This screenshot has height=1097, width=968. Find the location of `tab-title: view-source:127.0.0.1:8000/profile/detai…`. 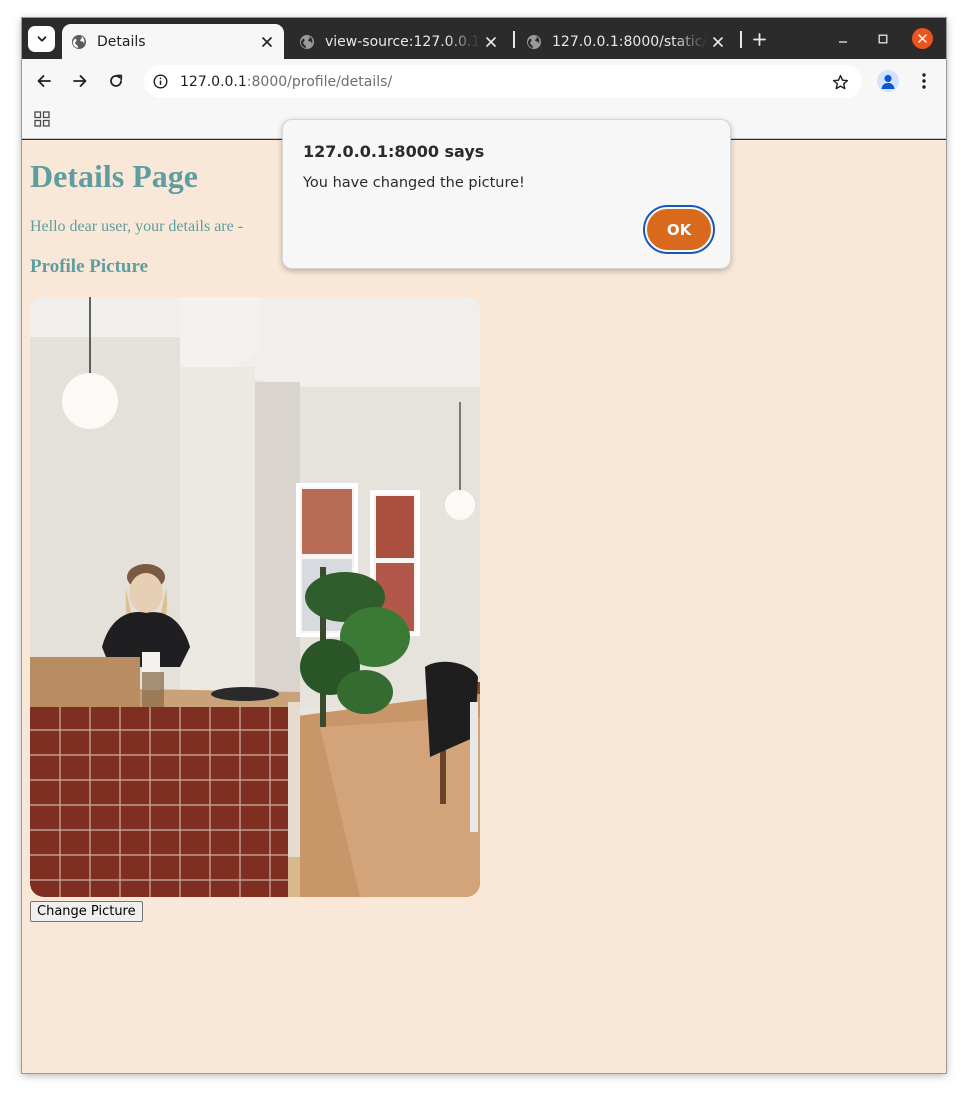

tab-title: view-source:127.0.0.1:8000/profile/detai… is located at coordinates (402, 41).